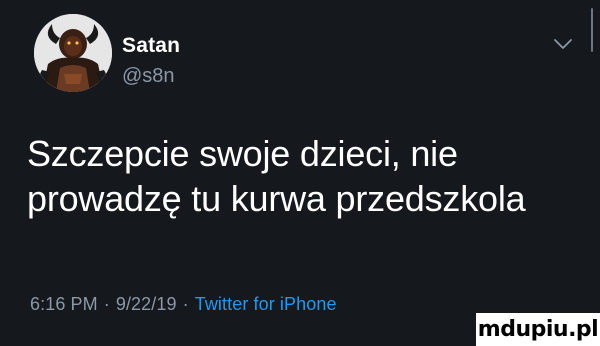  Describe the element at coordinates (146, 304) in the screenshot. I see `tweet-date: 9/22/19` at that location.